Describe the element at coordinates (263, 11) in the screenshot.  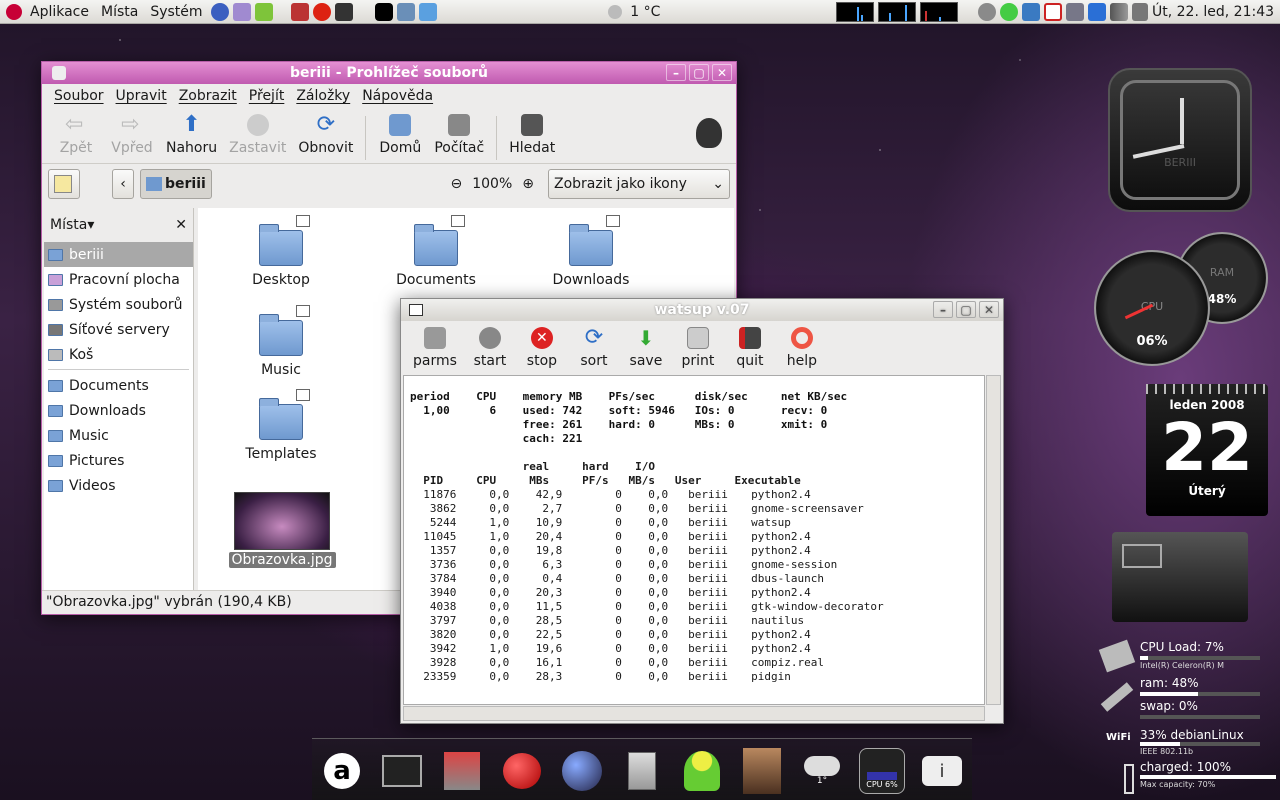
I see `user-launcher-icon` at that location.